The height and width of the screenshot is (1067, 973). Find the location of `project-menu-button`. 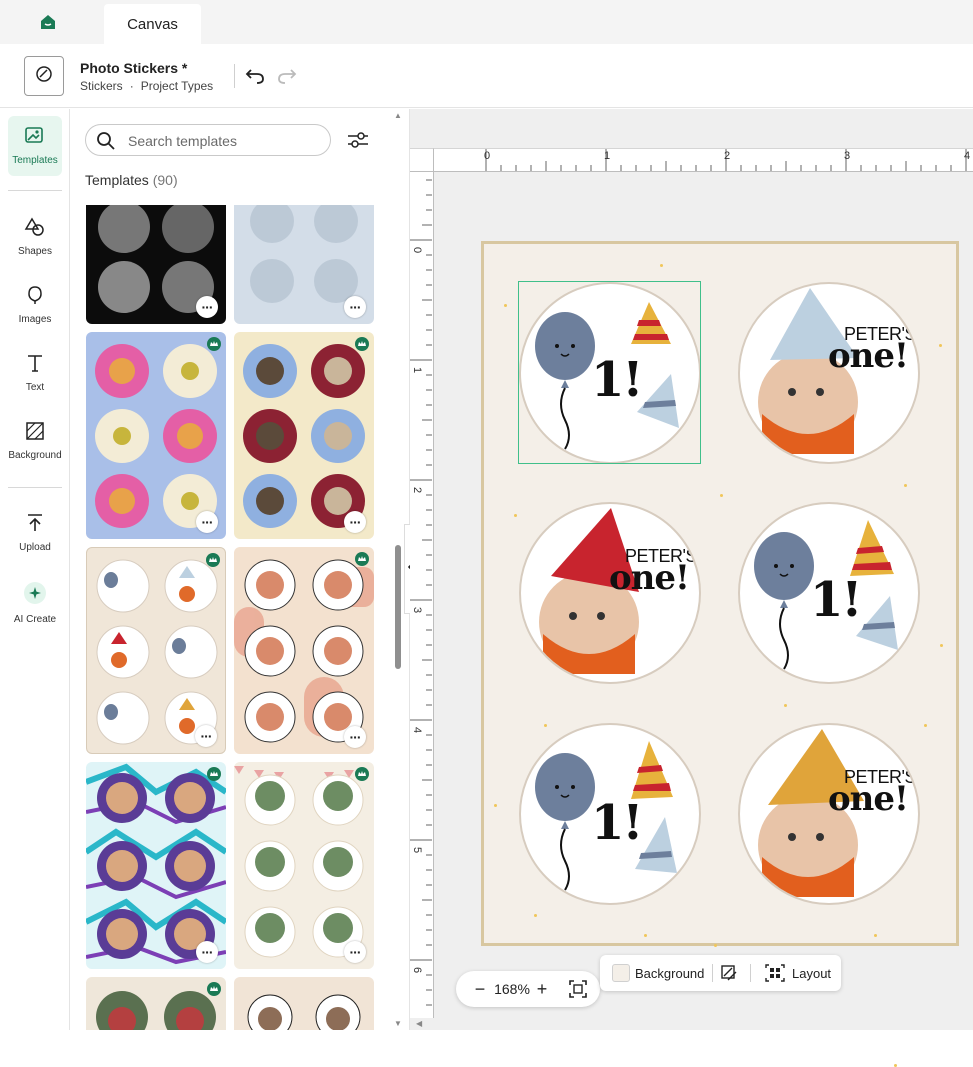

project-menu-button is located at coordinates (44, 76).